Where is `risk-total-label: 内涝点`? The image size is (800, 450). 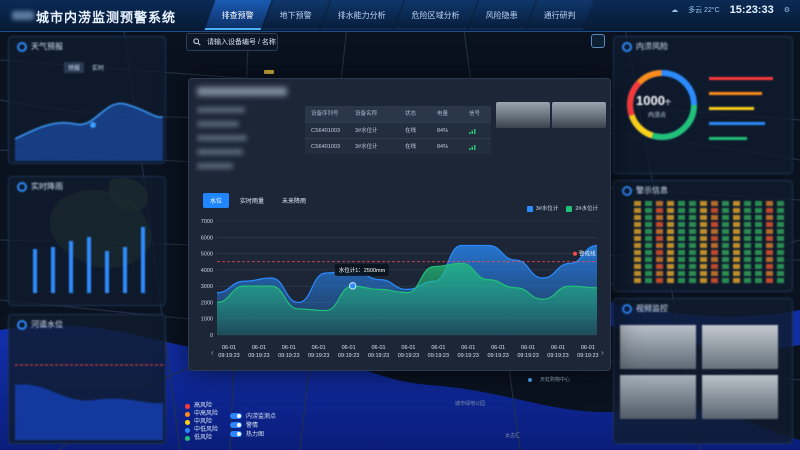
risk-total-label: 内涝点 is located at coordinates (657, 116).